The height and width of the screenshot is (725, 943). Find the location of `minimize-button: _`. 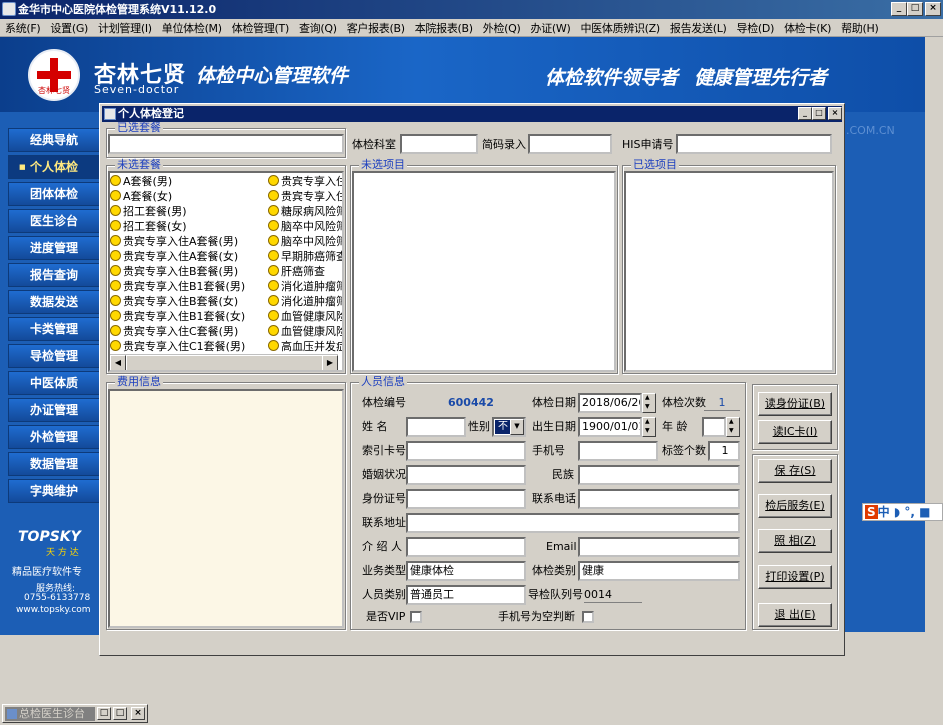

minimize-button: _ is located at coordinates (899, 9).